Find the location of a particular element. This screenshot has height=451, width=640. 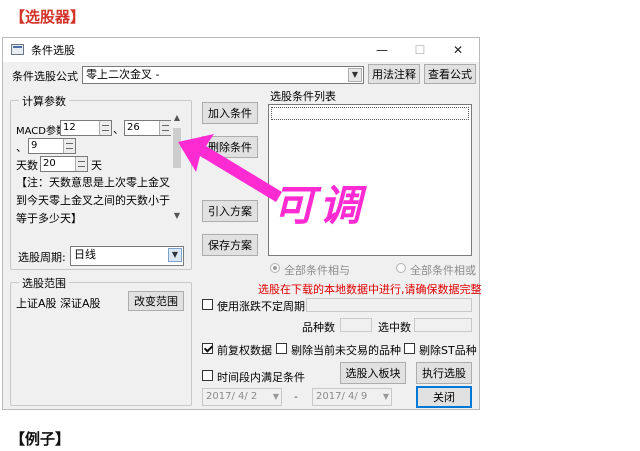

macd-param-2-value: 26 is located at coordinates (133, 127).